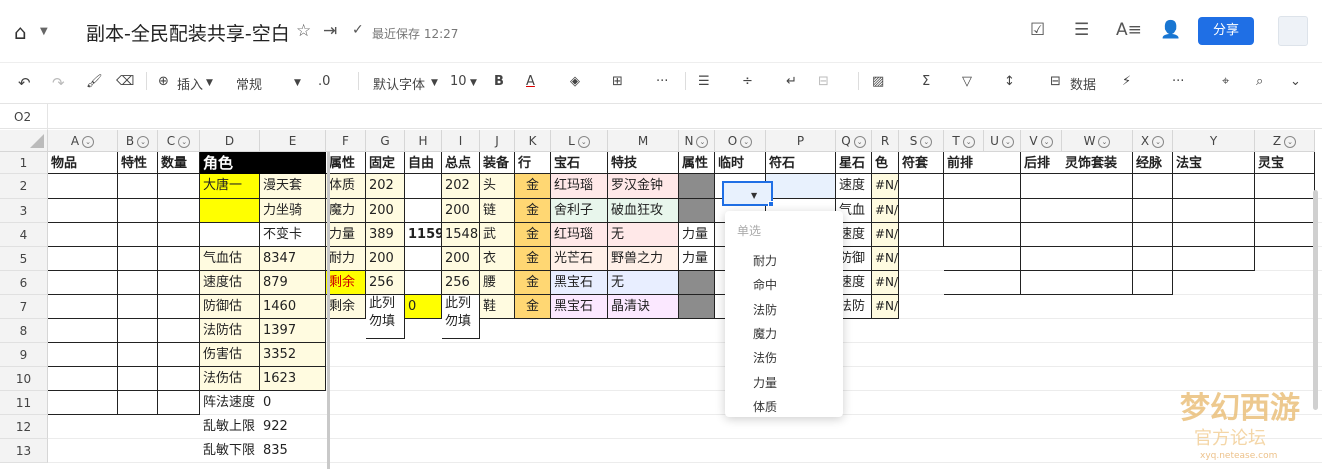 The image size is (1322, 469). I want to click on merge-icon: ⊟, so click(823, 81).